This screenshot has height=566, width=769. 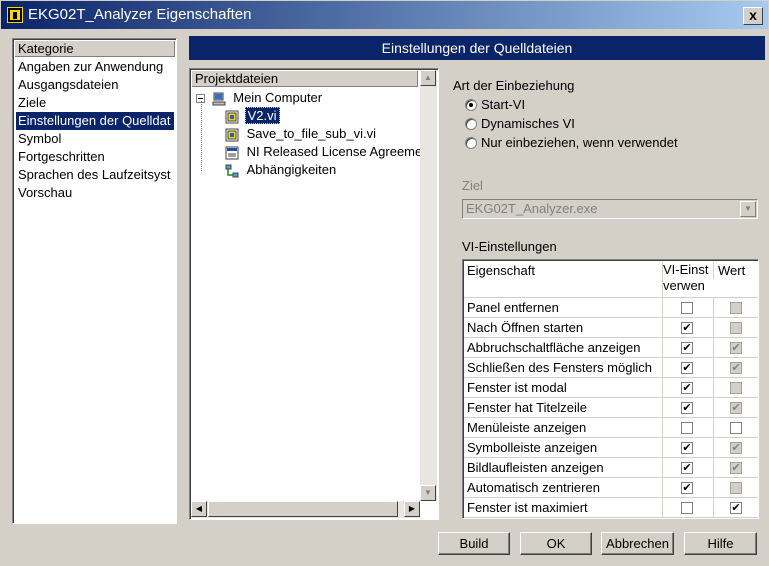 What do you see at coordinates (219, 99) in the screenshot?
I see `computer-icon` at bounding box center [219, 99].